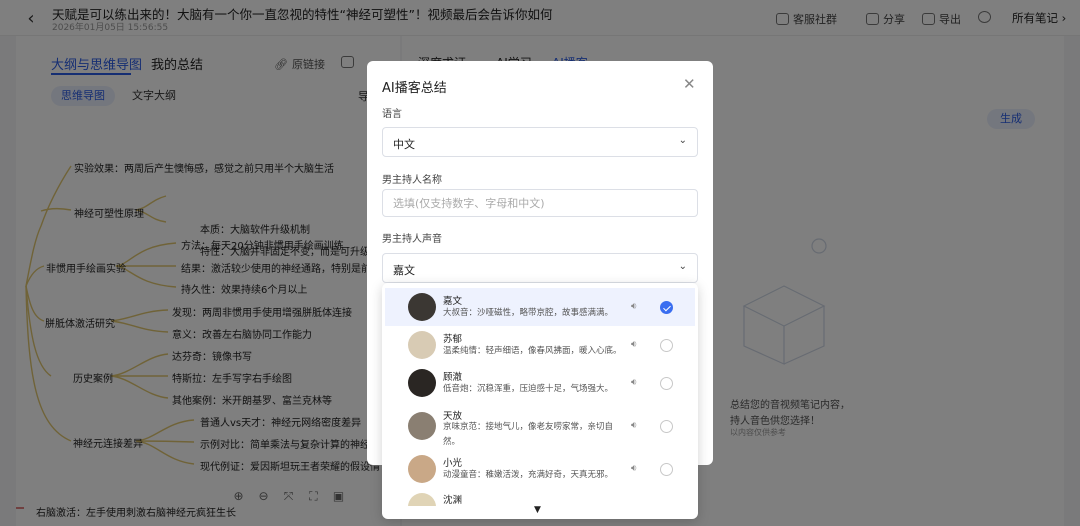 The image size is (1080, 526). I want to click on voice-option: 天放 京味京范：接地气儿，像老友唠家常，亲切自然。 🔉︎, so click(540, 426).